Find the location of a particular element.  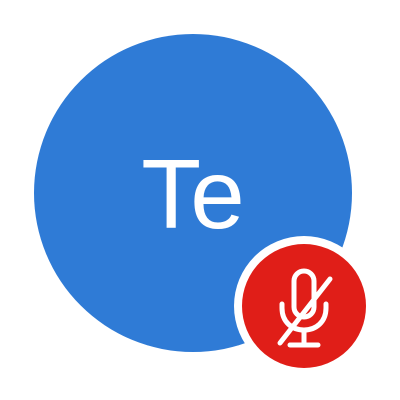

avatar-initials: Te is located at coordinates (193, 194).